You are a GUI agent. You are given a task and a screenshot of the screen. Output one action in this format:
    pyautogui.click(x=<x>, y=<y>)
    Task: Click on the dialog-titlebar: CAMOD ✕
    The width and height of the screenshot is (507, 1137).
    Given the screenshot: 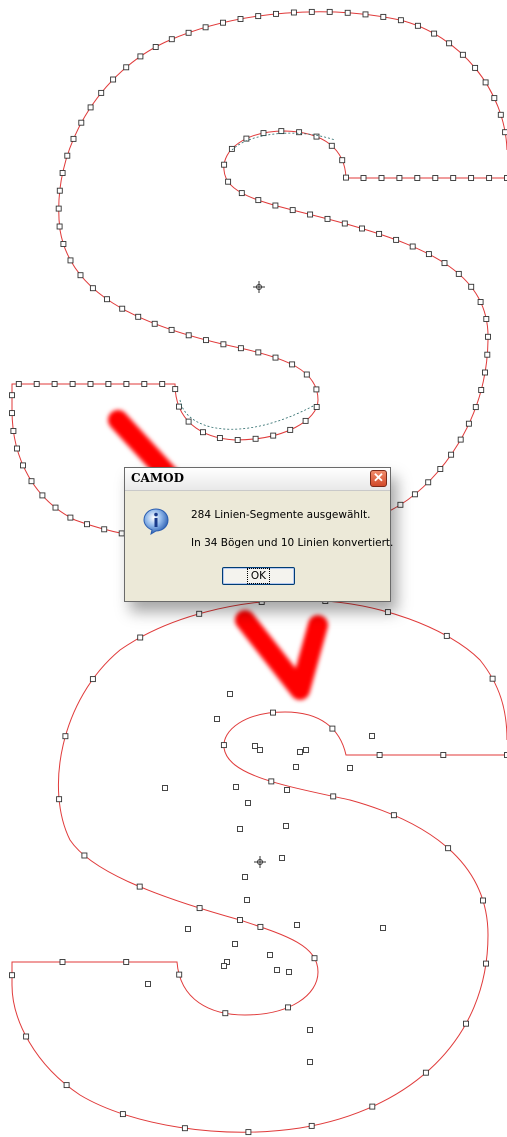 What is the action you would take?
    pyautogui.click(x=257, y=479)
    